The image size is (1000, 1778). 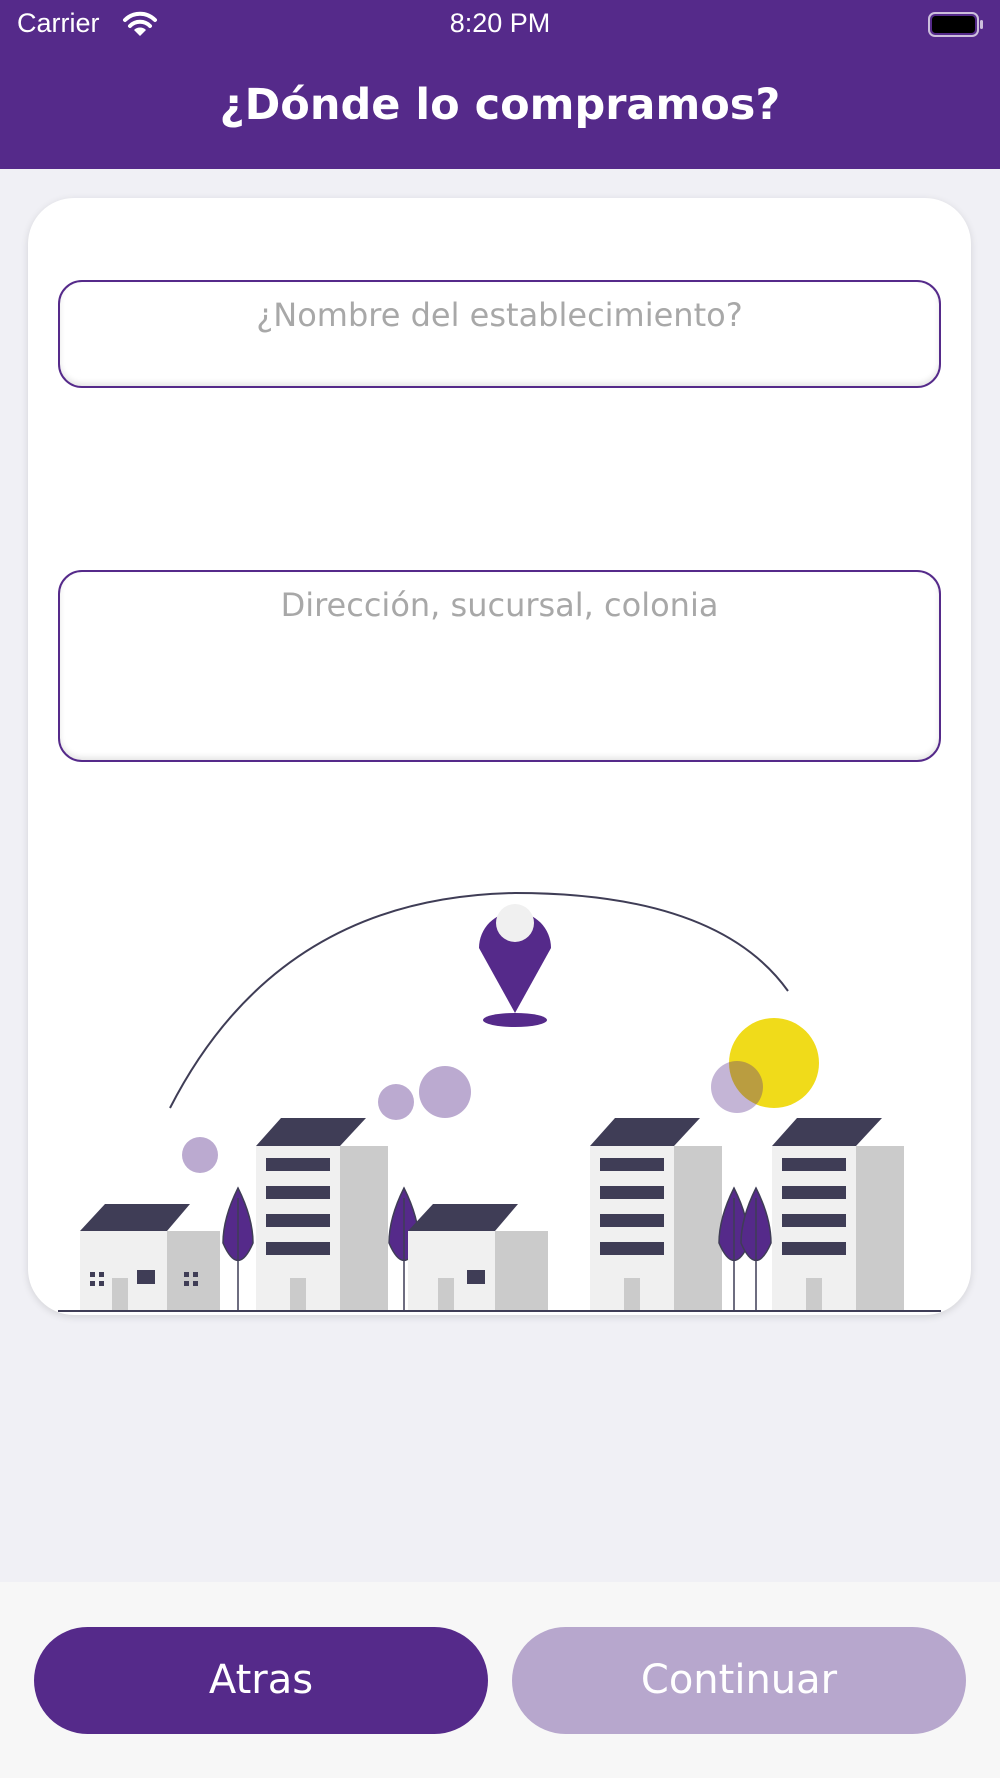 What do you see at coordinates (478, 1257) in the screenshot?
I see `house-middle` at bounding box center [478, 1257].